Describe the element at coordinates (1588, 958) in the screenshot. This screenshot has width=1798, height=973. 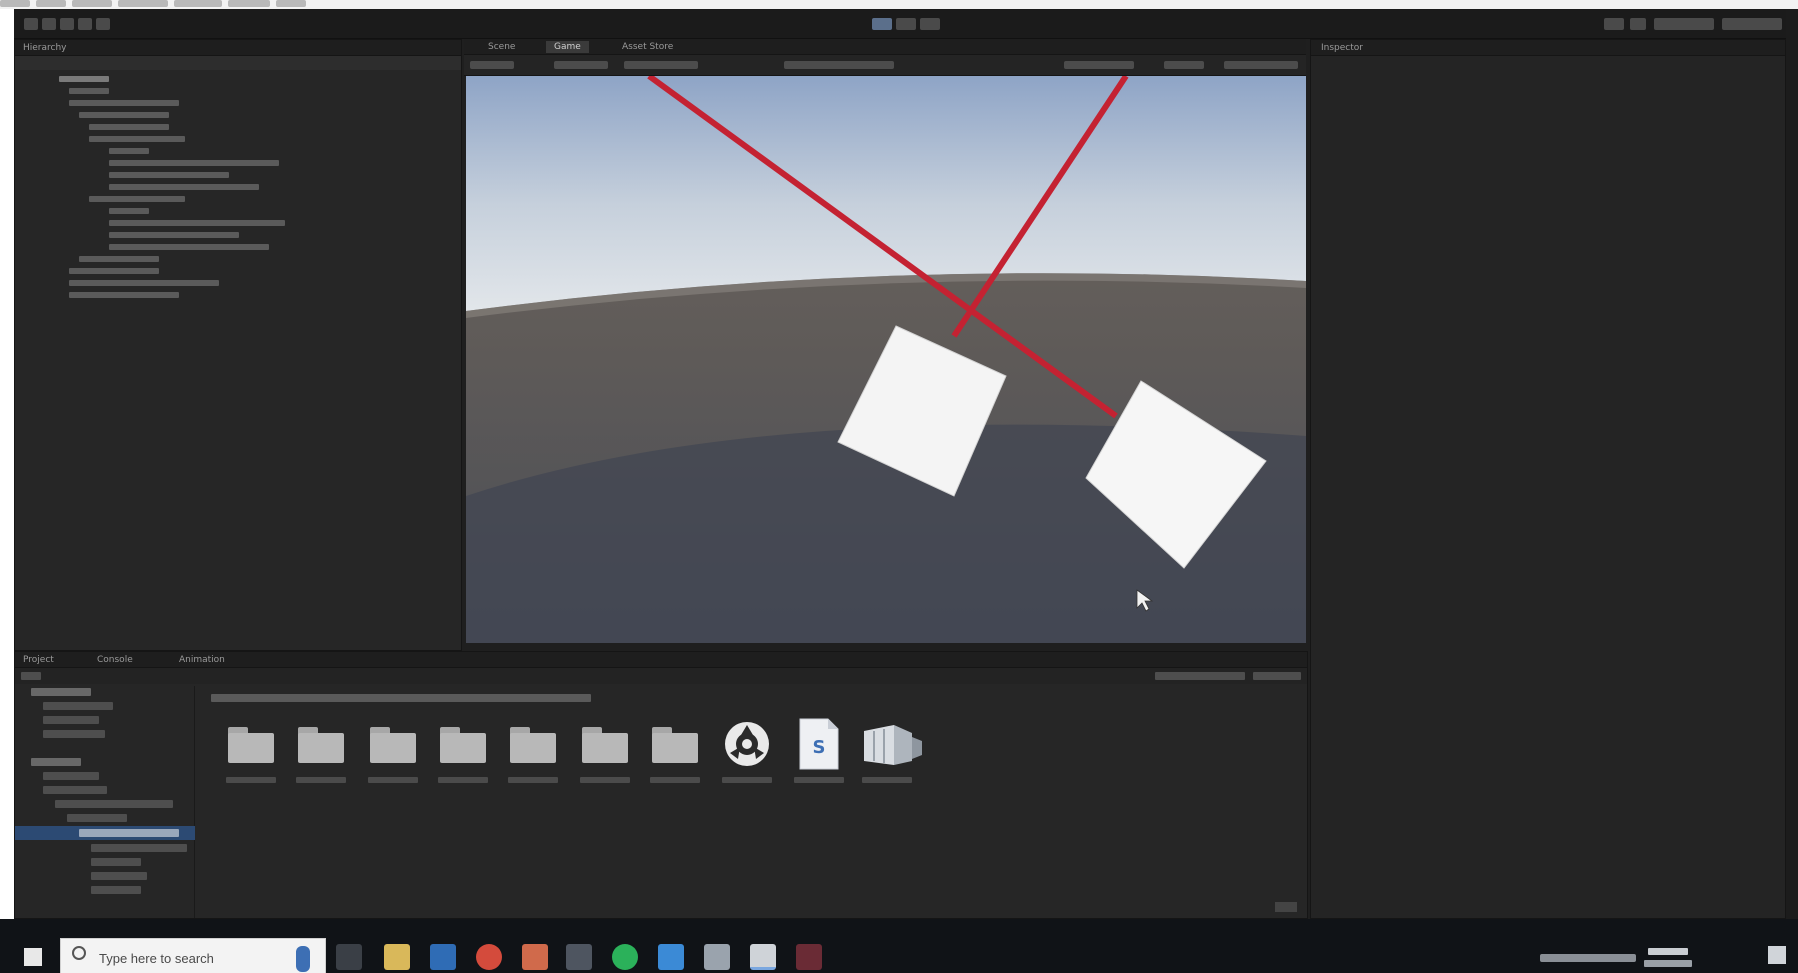
I see `tray-icons` at that location.